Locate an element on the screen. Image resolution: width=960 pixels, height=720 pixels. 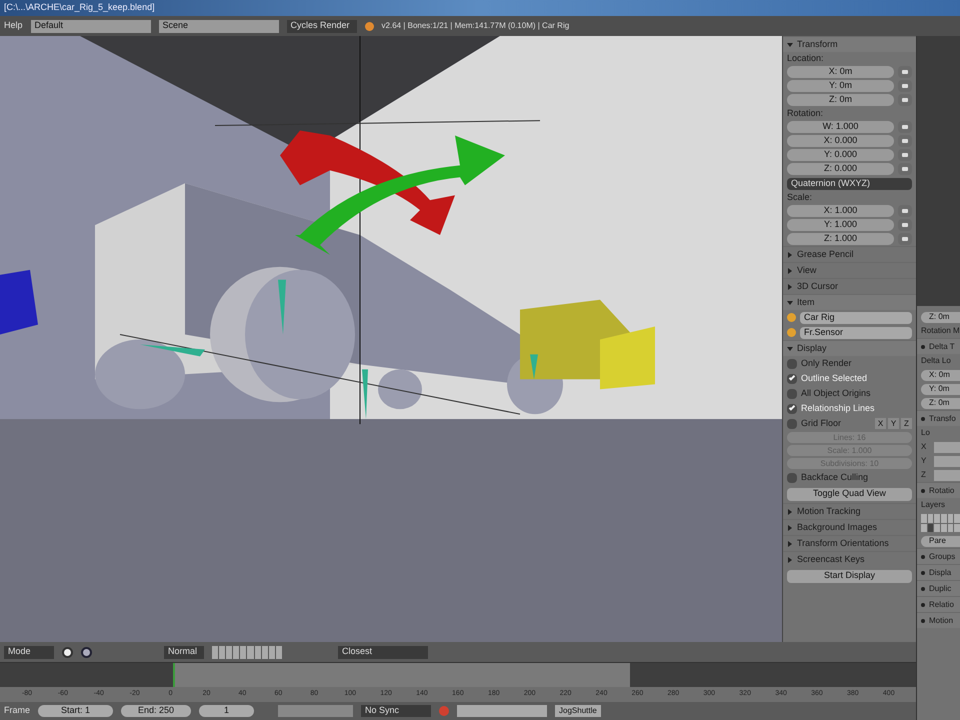
number-field: W: 1.000 is located at coordinates (840, 127).